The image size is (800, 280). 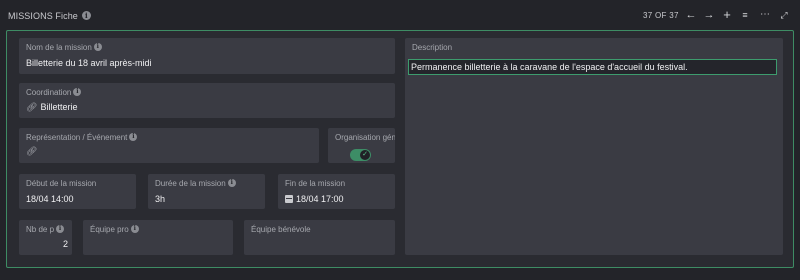 What do you see at coordinates (745, 15) in the screenshot?
I see `filter-icon: ≡` at bounding box center [745, 15].